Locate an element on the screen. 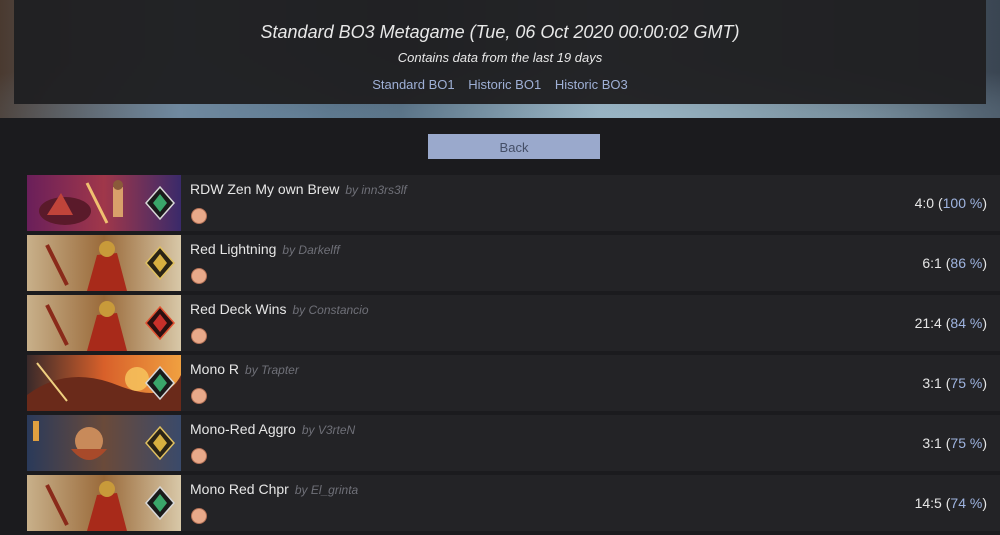 The image size is (1000, 535). deck-row: Red Lightning by Darkelff 6:1 (86 %) is located at coordinates (513, 263).